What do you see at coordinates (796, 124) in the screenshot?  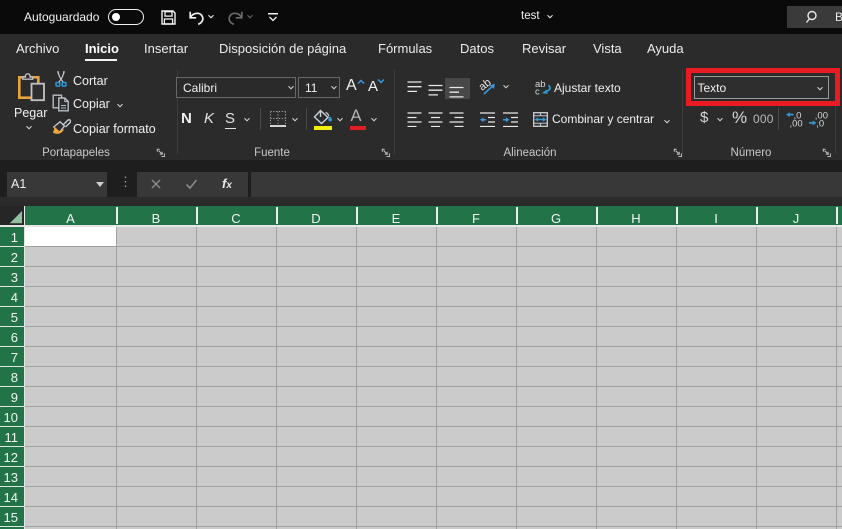 I see `svg-text: ,00` at bounding box center [796, 124].